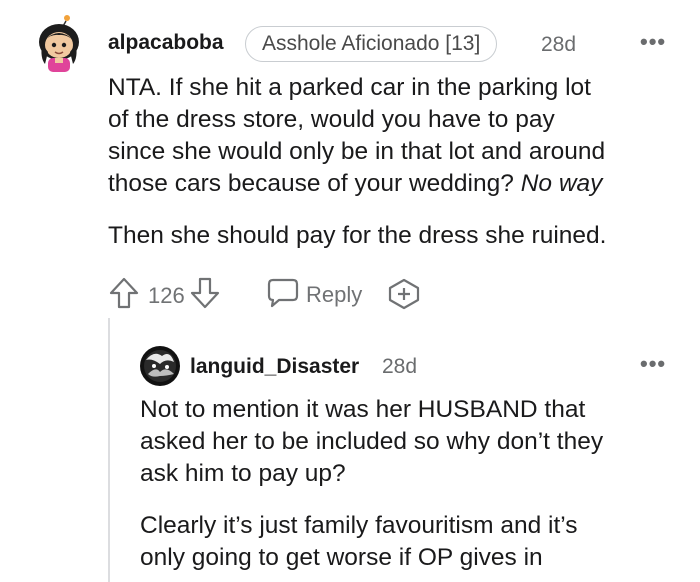 The height and width of the screenshot is (582, 700). I want to click on comment-username: alpacaboba, so click(166, 43).